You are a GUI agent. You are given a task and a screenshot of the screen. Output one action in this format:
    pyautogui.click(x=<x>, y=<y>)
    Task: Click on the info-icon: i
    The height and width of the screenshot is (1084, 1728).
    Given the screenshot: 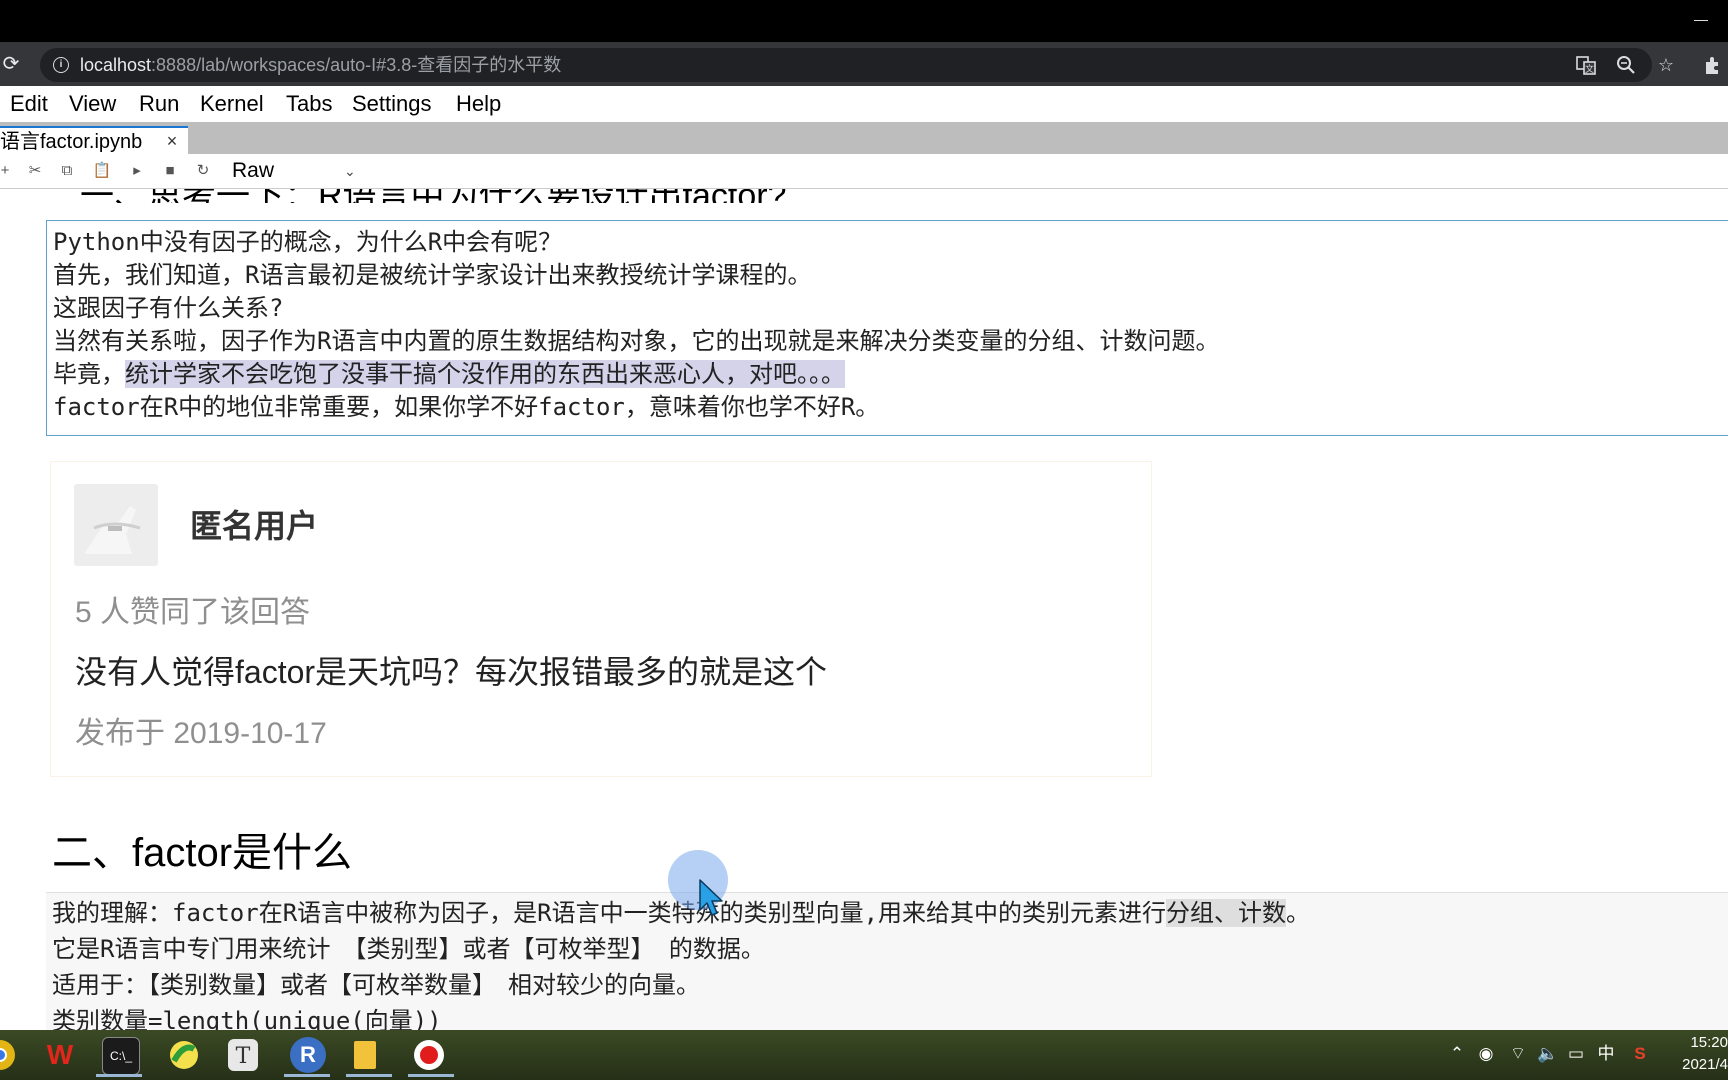 What is the action you would take?
    pyautogui.click(x=61, y=65)
    